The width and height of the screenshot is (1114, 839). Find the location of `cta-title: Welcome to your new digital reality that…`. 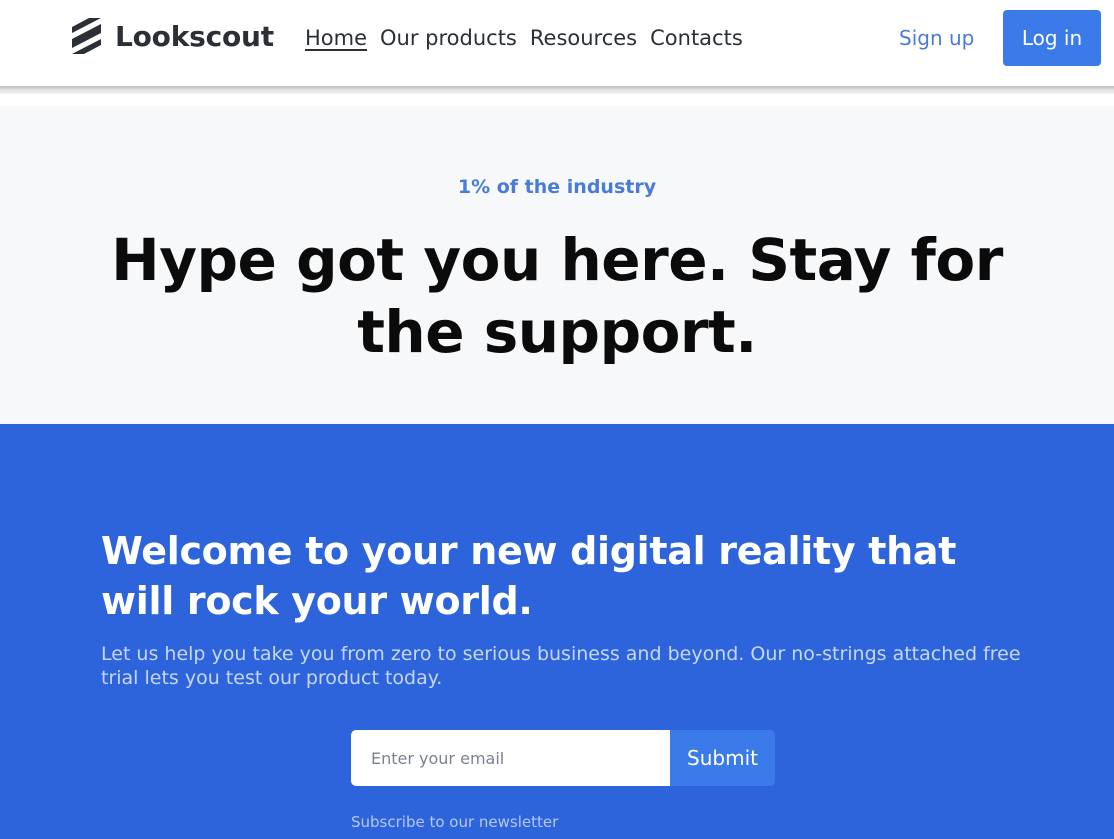

cta-title: Welcome to your new digital reality that… is located at coordinates (529, 576).